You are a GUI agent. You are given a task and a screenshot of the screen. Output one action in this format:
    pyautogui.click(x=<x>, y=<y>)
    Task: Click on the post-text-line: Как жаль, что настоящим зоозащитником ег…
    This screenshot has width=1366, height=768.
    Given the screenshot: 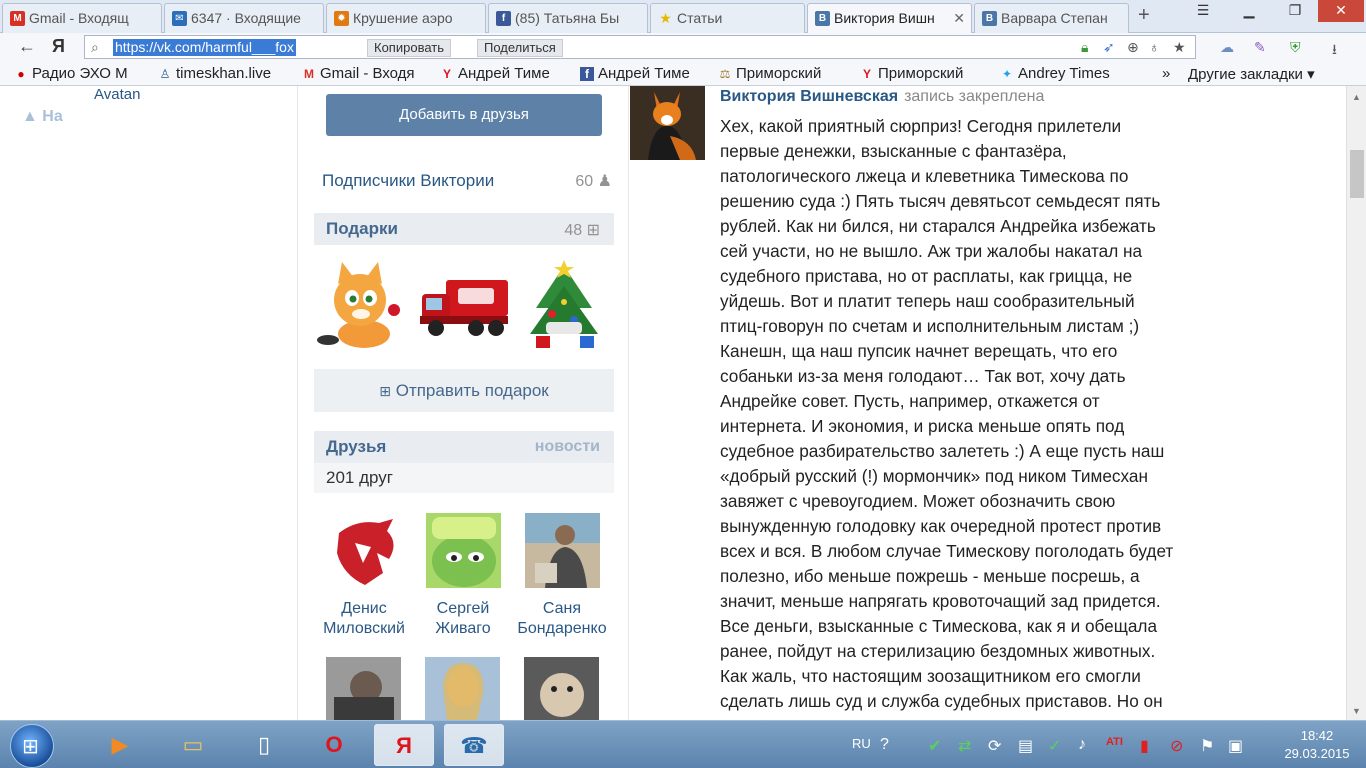 What is the action you would take?
    pyautogui.click(x=930, y=676)
    